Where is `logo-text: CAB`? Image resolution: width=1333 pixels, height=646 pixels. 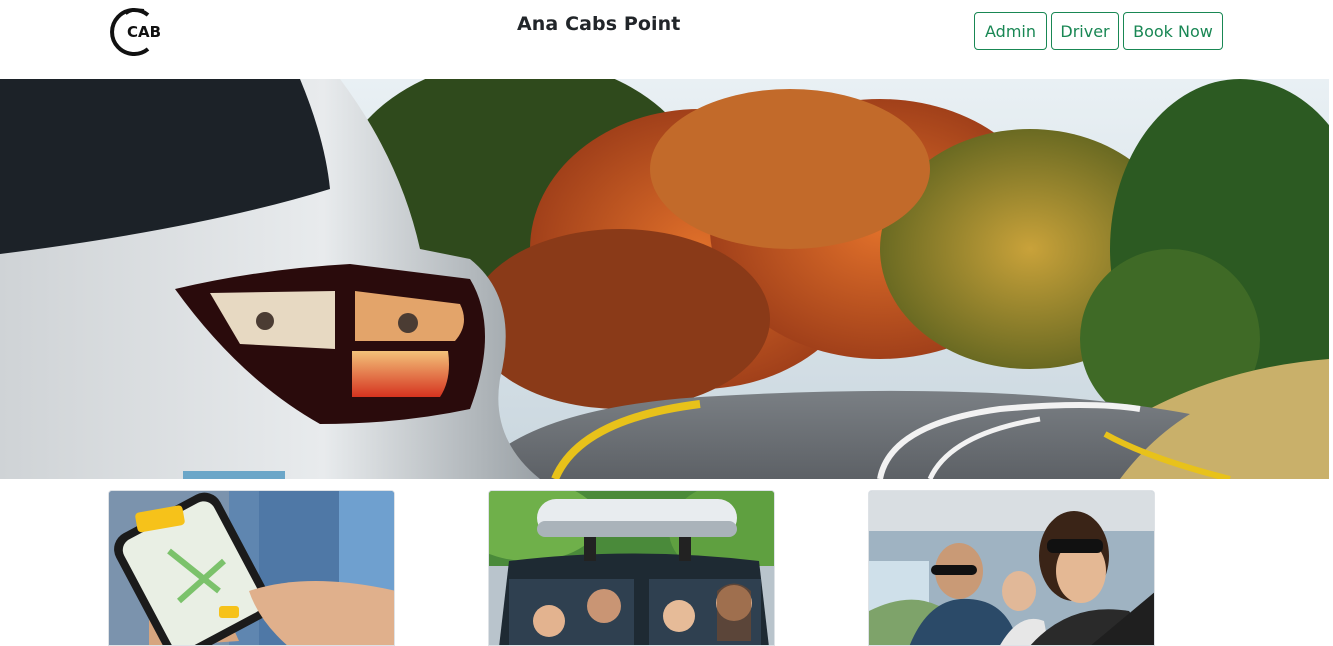 logo-text: CAB is located at coordinates (144, 32).